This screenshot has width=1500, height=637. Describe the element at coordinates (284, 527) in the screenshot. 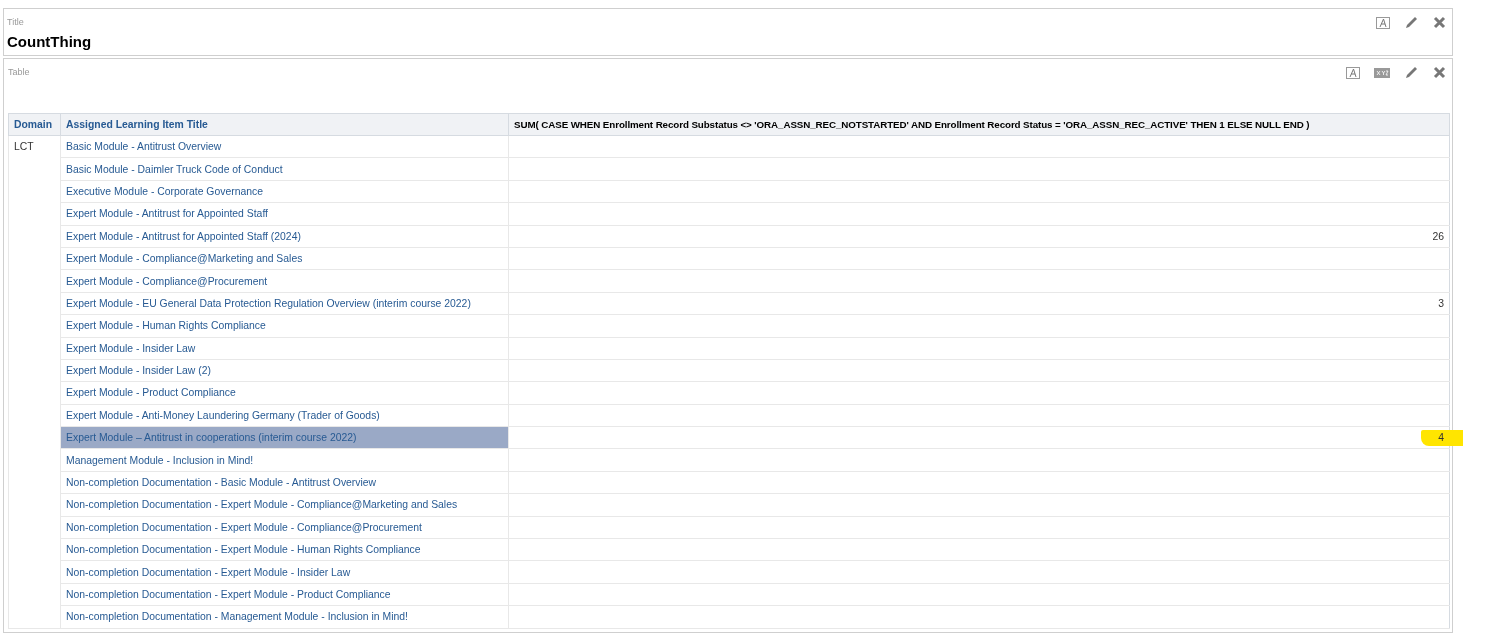

I see `table-cell: Non-completion Documentation - Expert Module - Compliance@Procurement` at that location.